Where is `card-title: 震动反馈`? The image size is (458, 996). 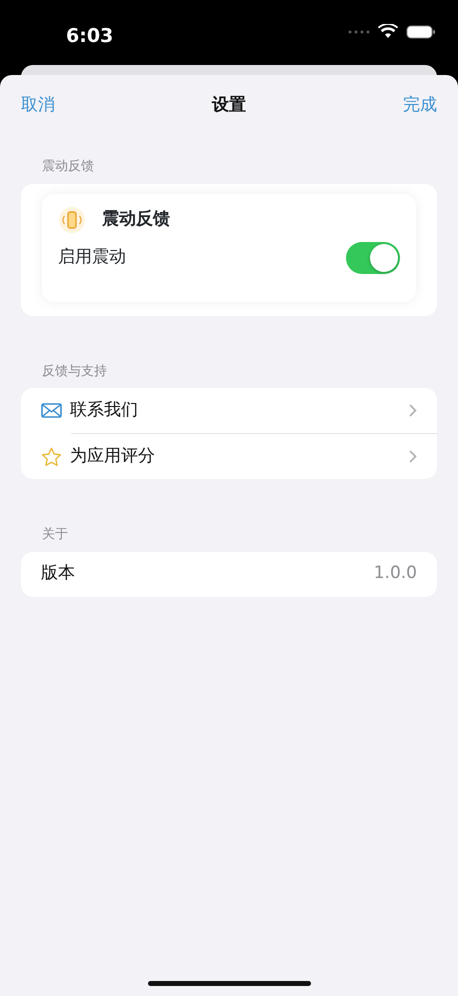 card-title: 震动反馈 is located at coordinates (136, 219).